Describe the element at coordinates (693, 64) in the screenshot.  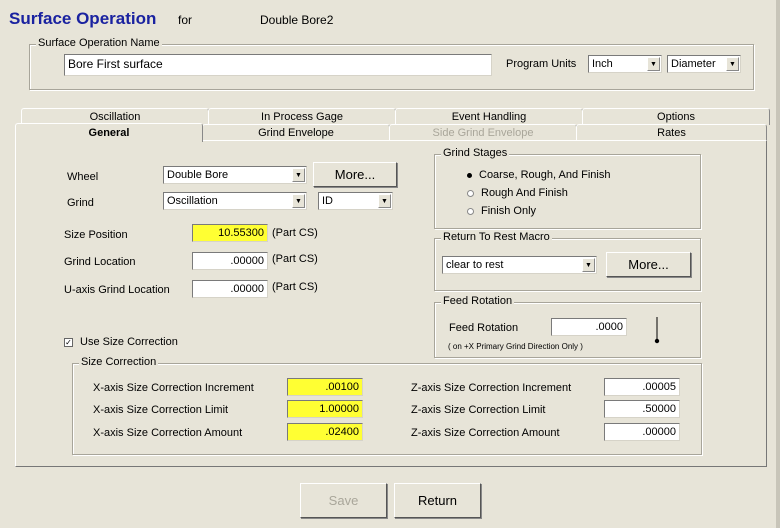
I see `mode-value: Diameter` at that location.